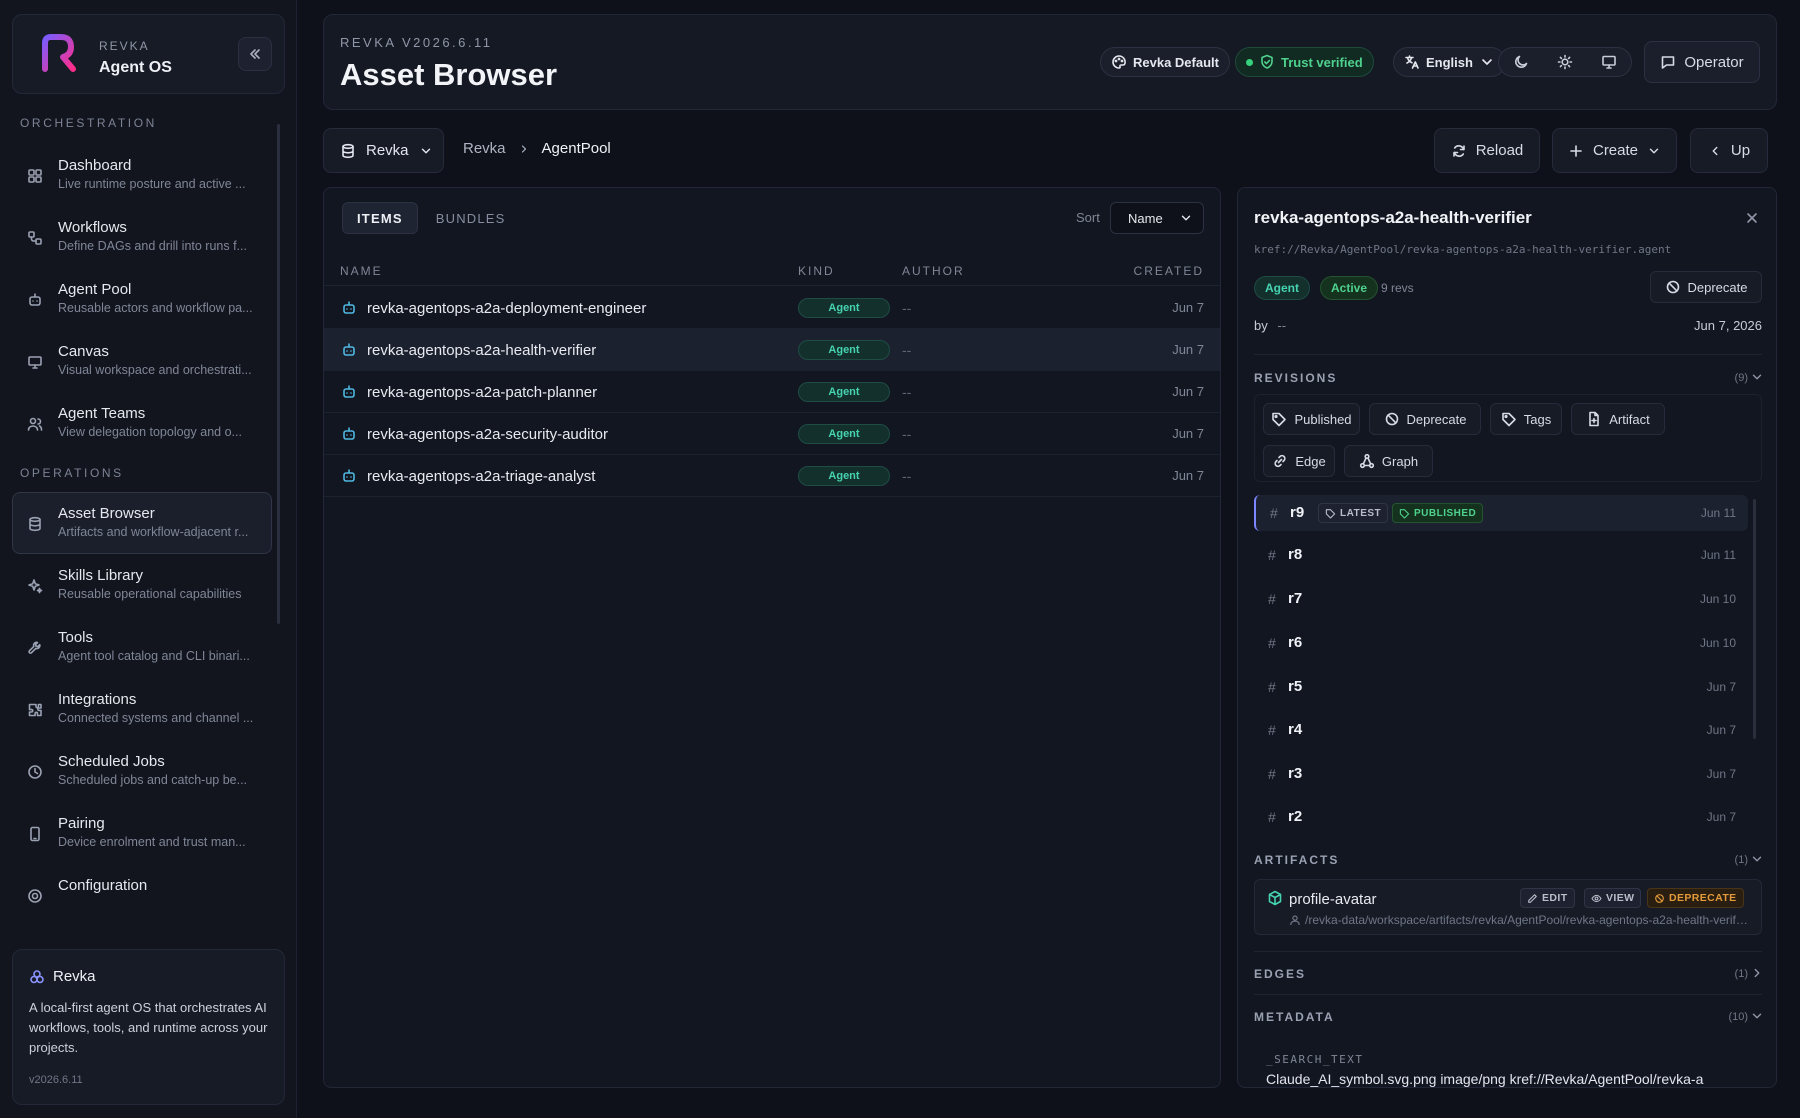 This screenshot has width=1800, height=1118. Describe the element at coordinates (1501, 643) in the screenshot. I see `revision-row: # r6 Jun 10` at that location.